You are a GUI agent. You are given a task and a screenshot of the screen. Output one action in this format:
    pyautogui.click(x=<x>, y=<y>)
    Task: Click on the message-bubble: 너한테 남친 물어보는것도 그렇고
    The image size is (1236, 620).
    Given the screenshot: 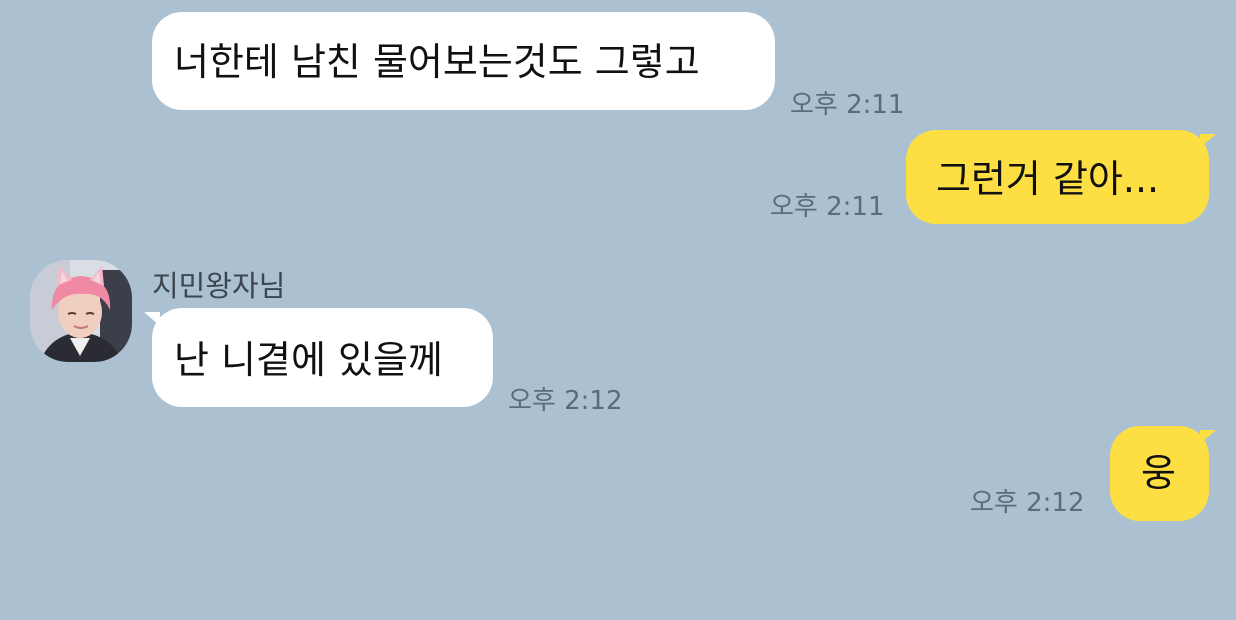 What is the action you would take?
    pyautogui.click(x=463, y=61)
    